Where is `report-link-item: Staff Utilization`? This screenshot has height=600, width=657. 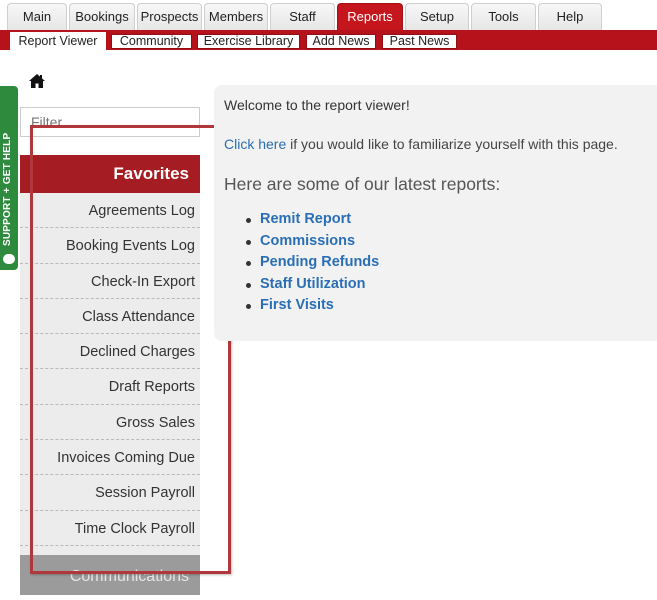
report-link-item: Staff Utilization is located at coordinates (312, 287).